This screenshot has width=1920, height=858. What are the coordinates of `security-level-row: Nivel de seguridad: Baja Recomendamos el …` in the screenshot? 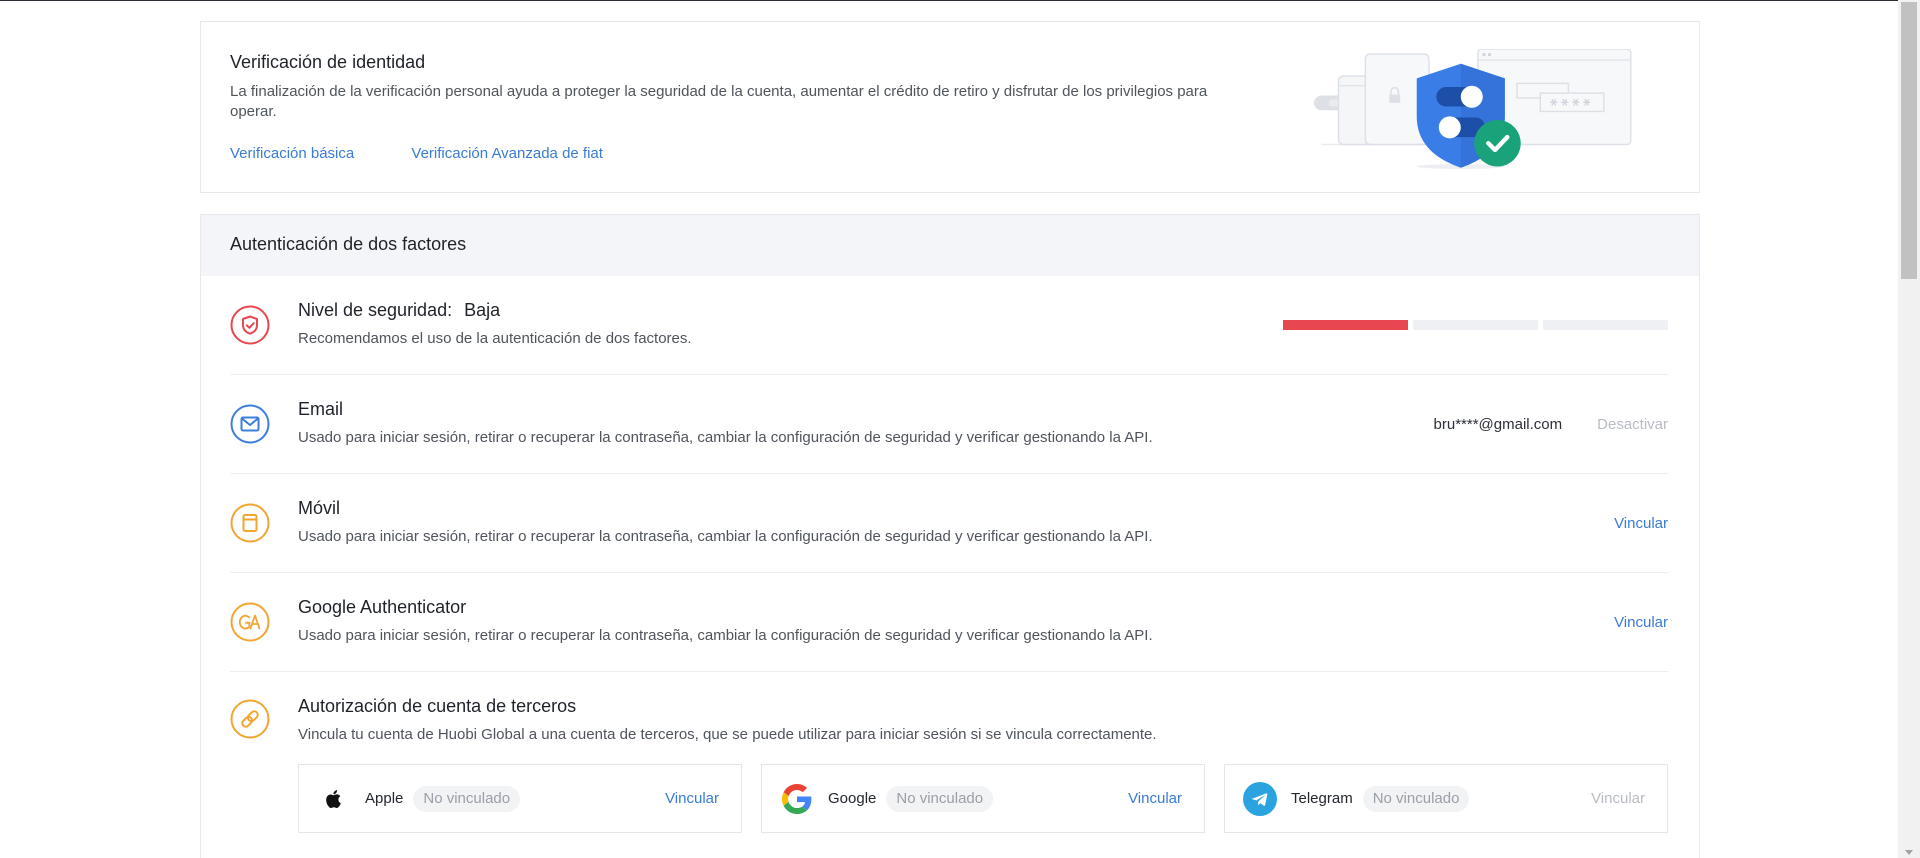 It's located at (949, 325).